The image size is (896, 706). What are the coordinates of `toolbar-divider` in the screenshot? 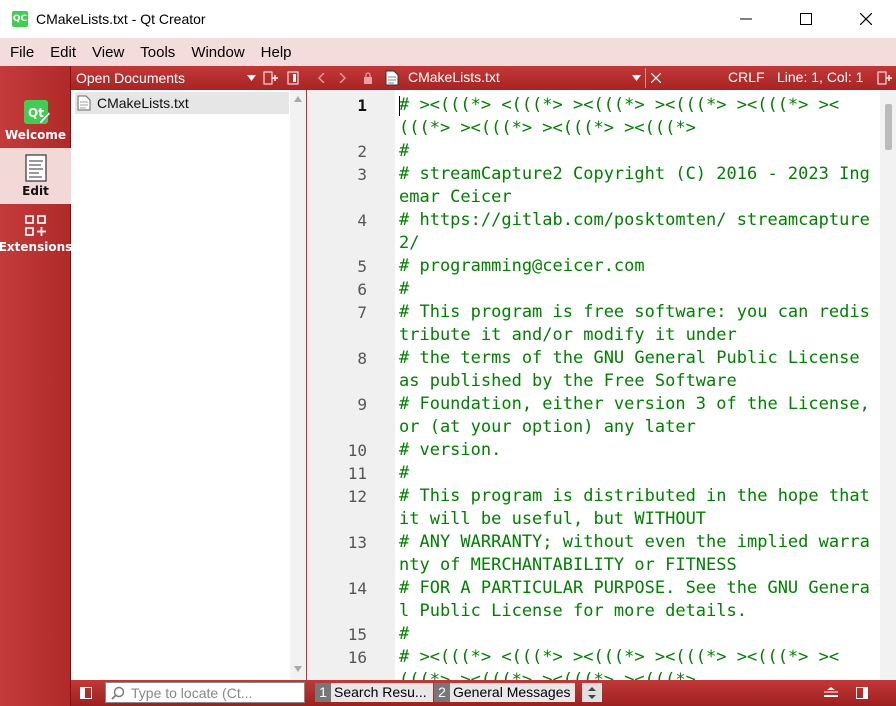 It's located at (645, 78).